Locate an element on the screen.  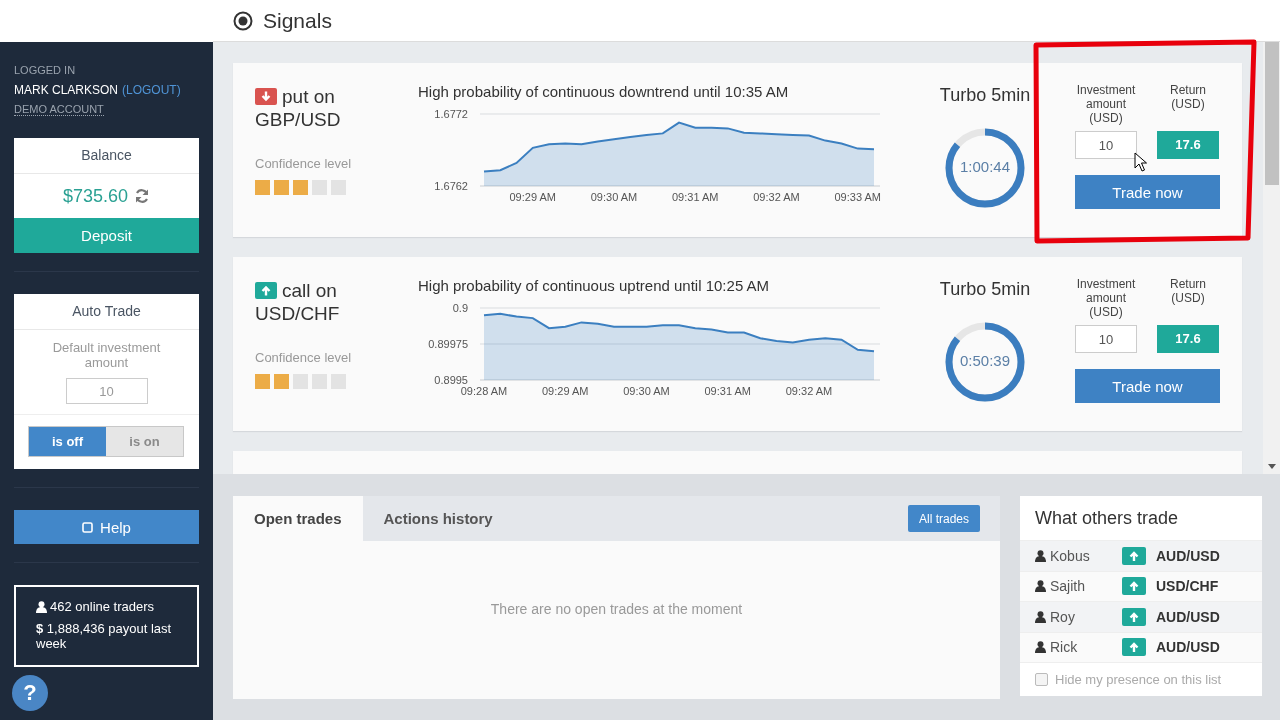
logged-in-label: LOGGED IN is located at coordinates (45, 70).